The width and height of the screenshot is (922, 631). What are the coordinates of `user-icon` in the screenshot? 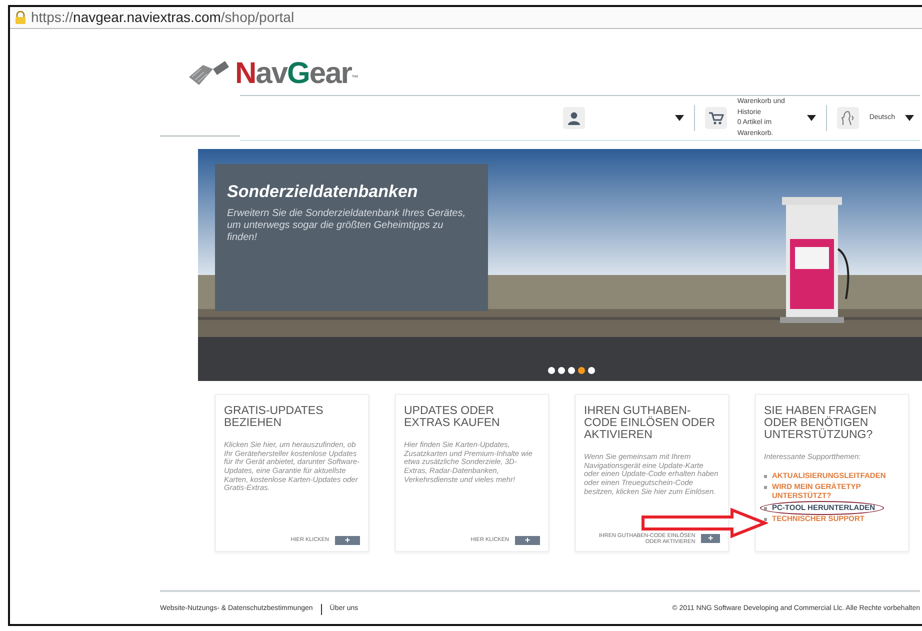 It's located at (574, 118).